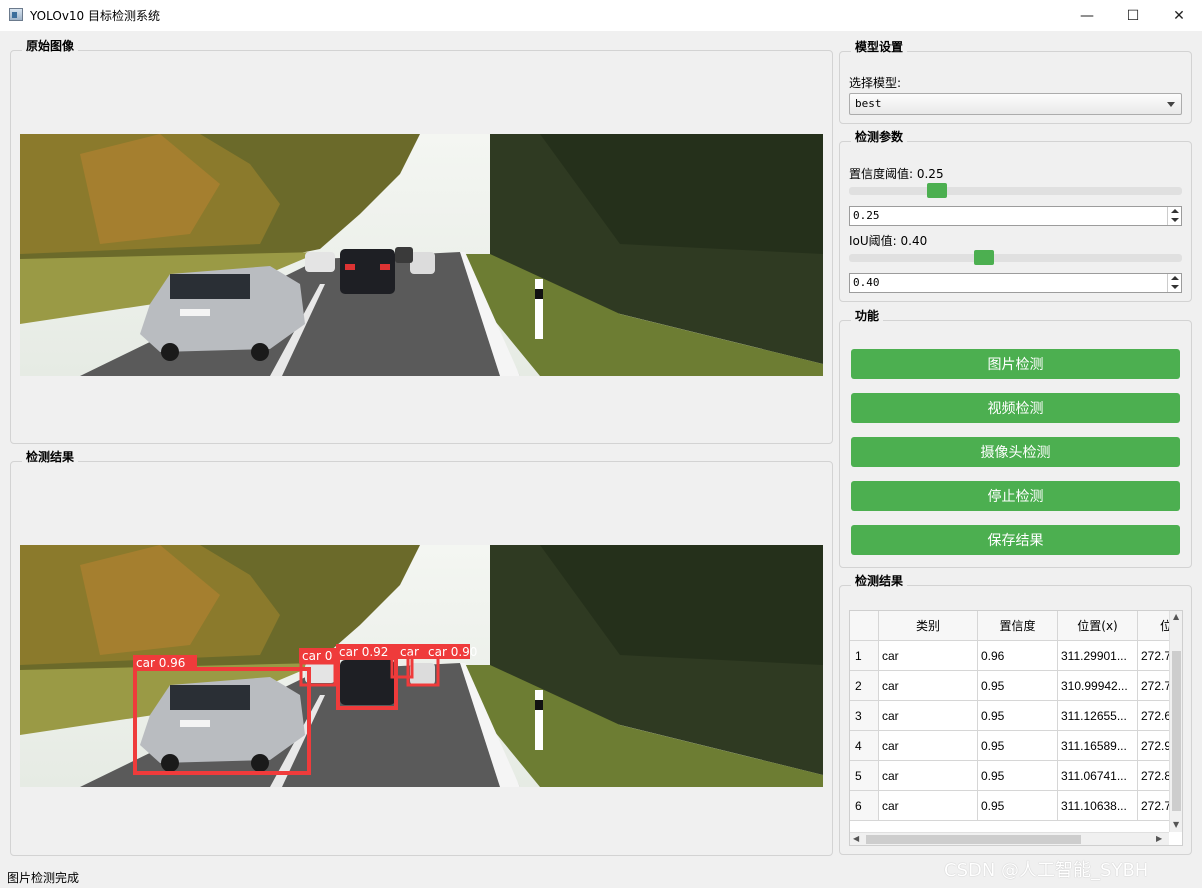 The height and width of the screenshot is (888, 1202). Describe the element at coordinates (868, 103) in the screenshot. I see `model-select-value: best` at that location.